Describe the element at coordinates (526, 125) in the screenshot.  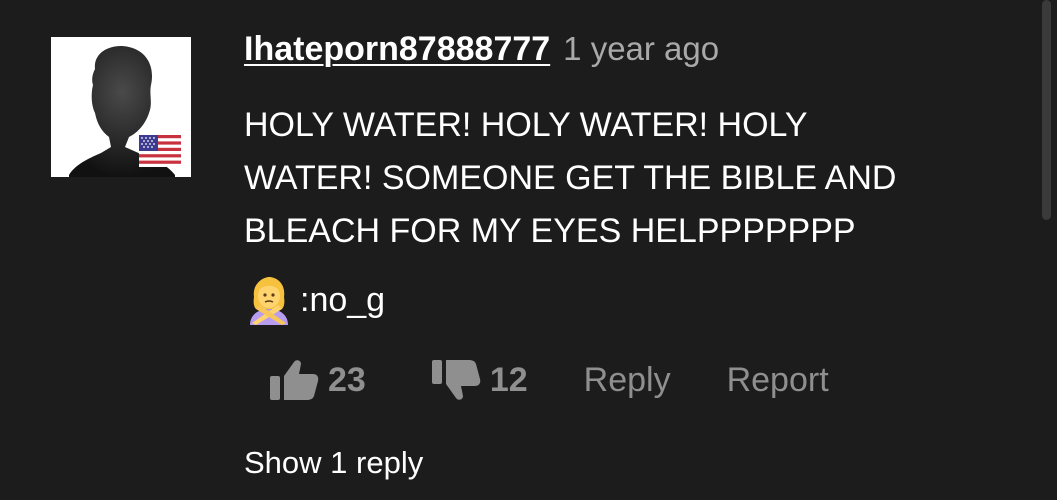
I see `comment-text-line: HOLY WATER! HOLY WATER! HOLY` at that location.